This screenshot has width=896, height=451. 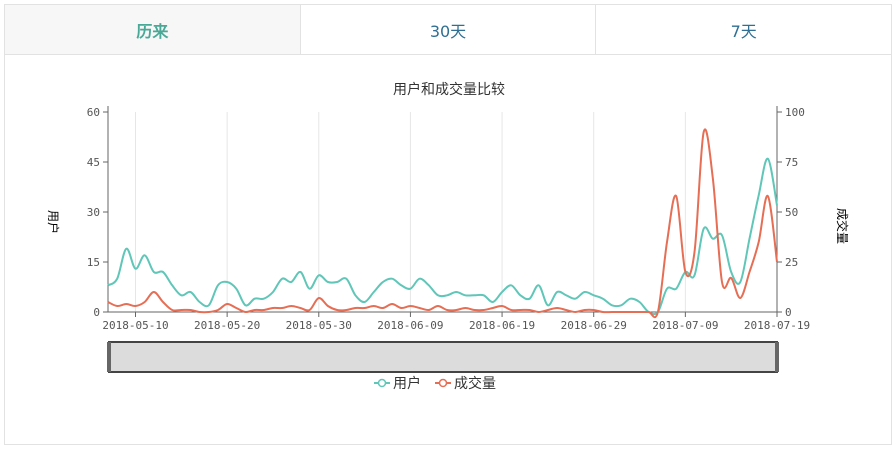 I want to click on y-left-tick-label: 15, so click(x=93, y=262).